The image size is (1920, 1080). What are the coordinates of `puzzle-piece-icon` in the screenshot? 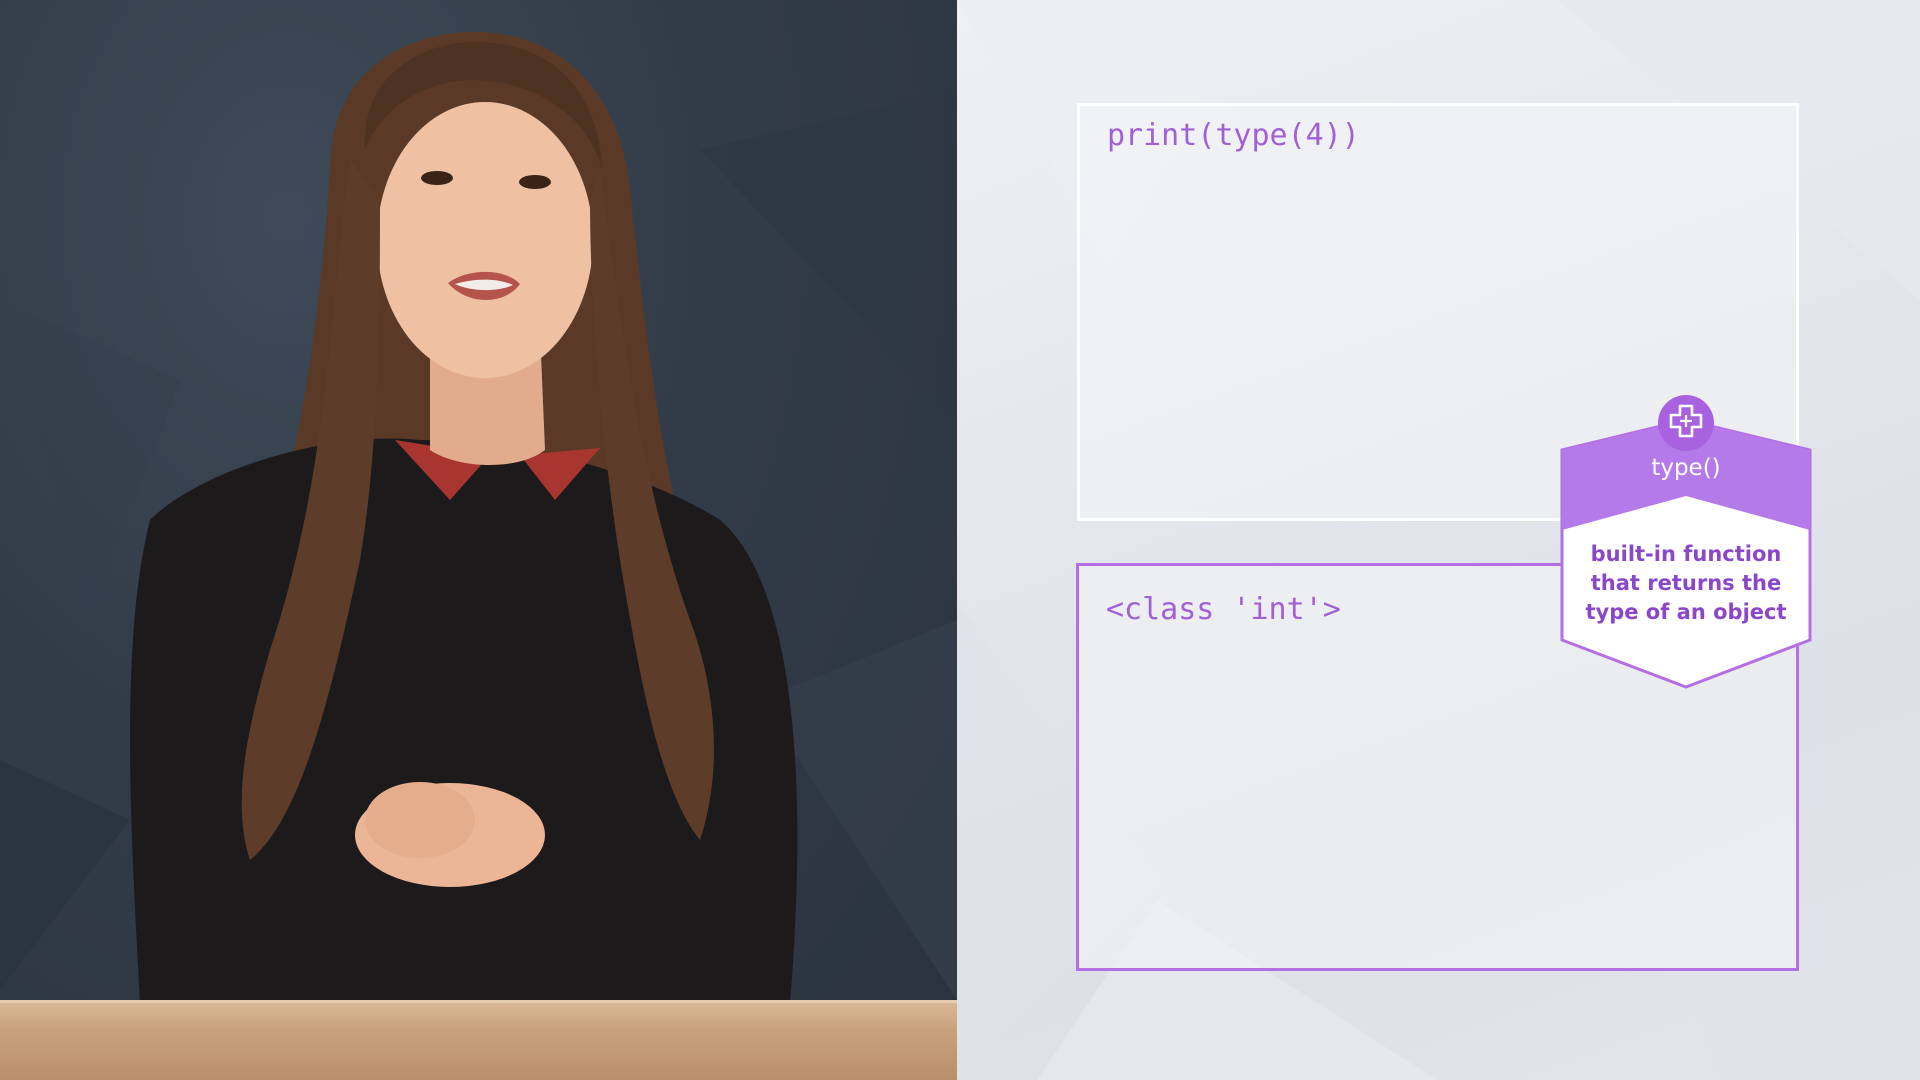 It's located at (1686, 423).